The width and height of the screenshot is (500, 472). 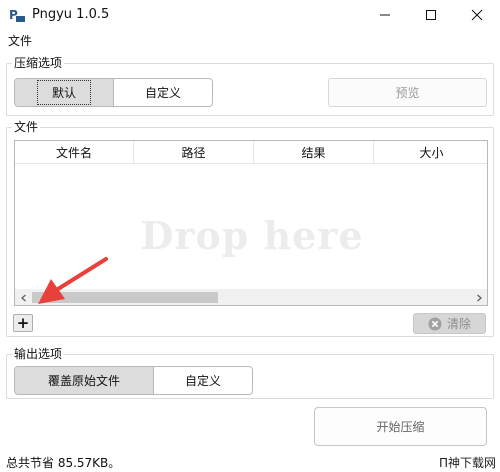 What do you see at coordinates (84, 380) in the screenshot?
I see `overwrite-original-button: 覆盖原始文件` at bounding box center [84, 380].